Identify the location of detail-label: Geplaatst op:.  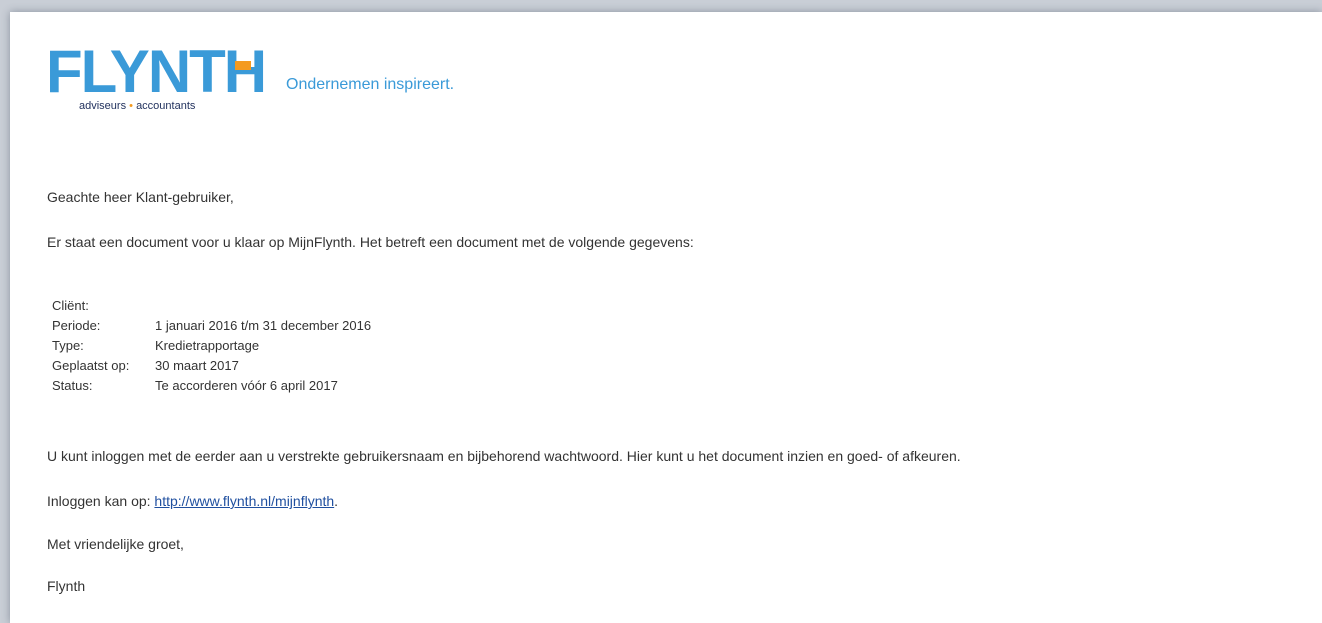
(91, 365).